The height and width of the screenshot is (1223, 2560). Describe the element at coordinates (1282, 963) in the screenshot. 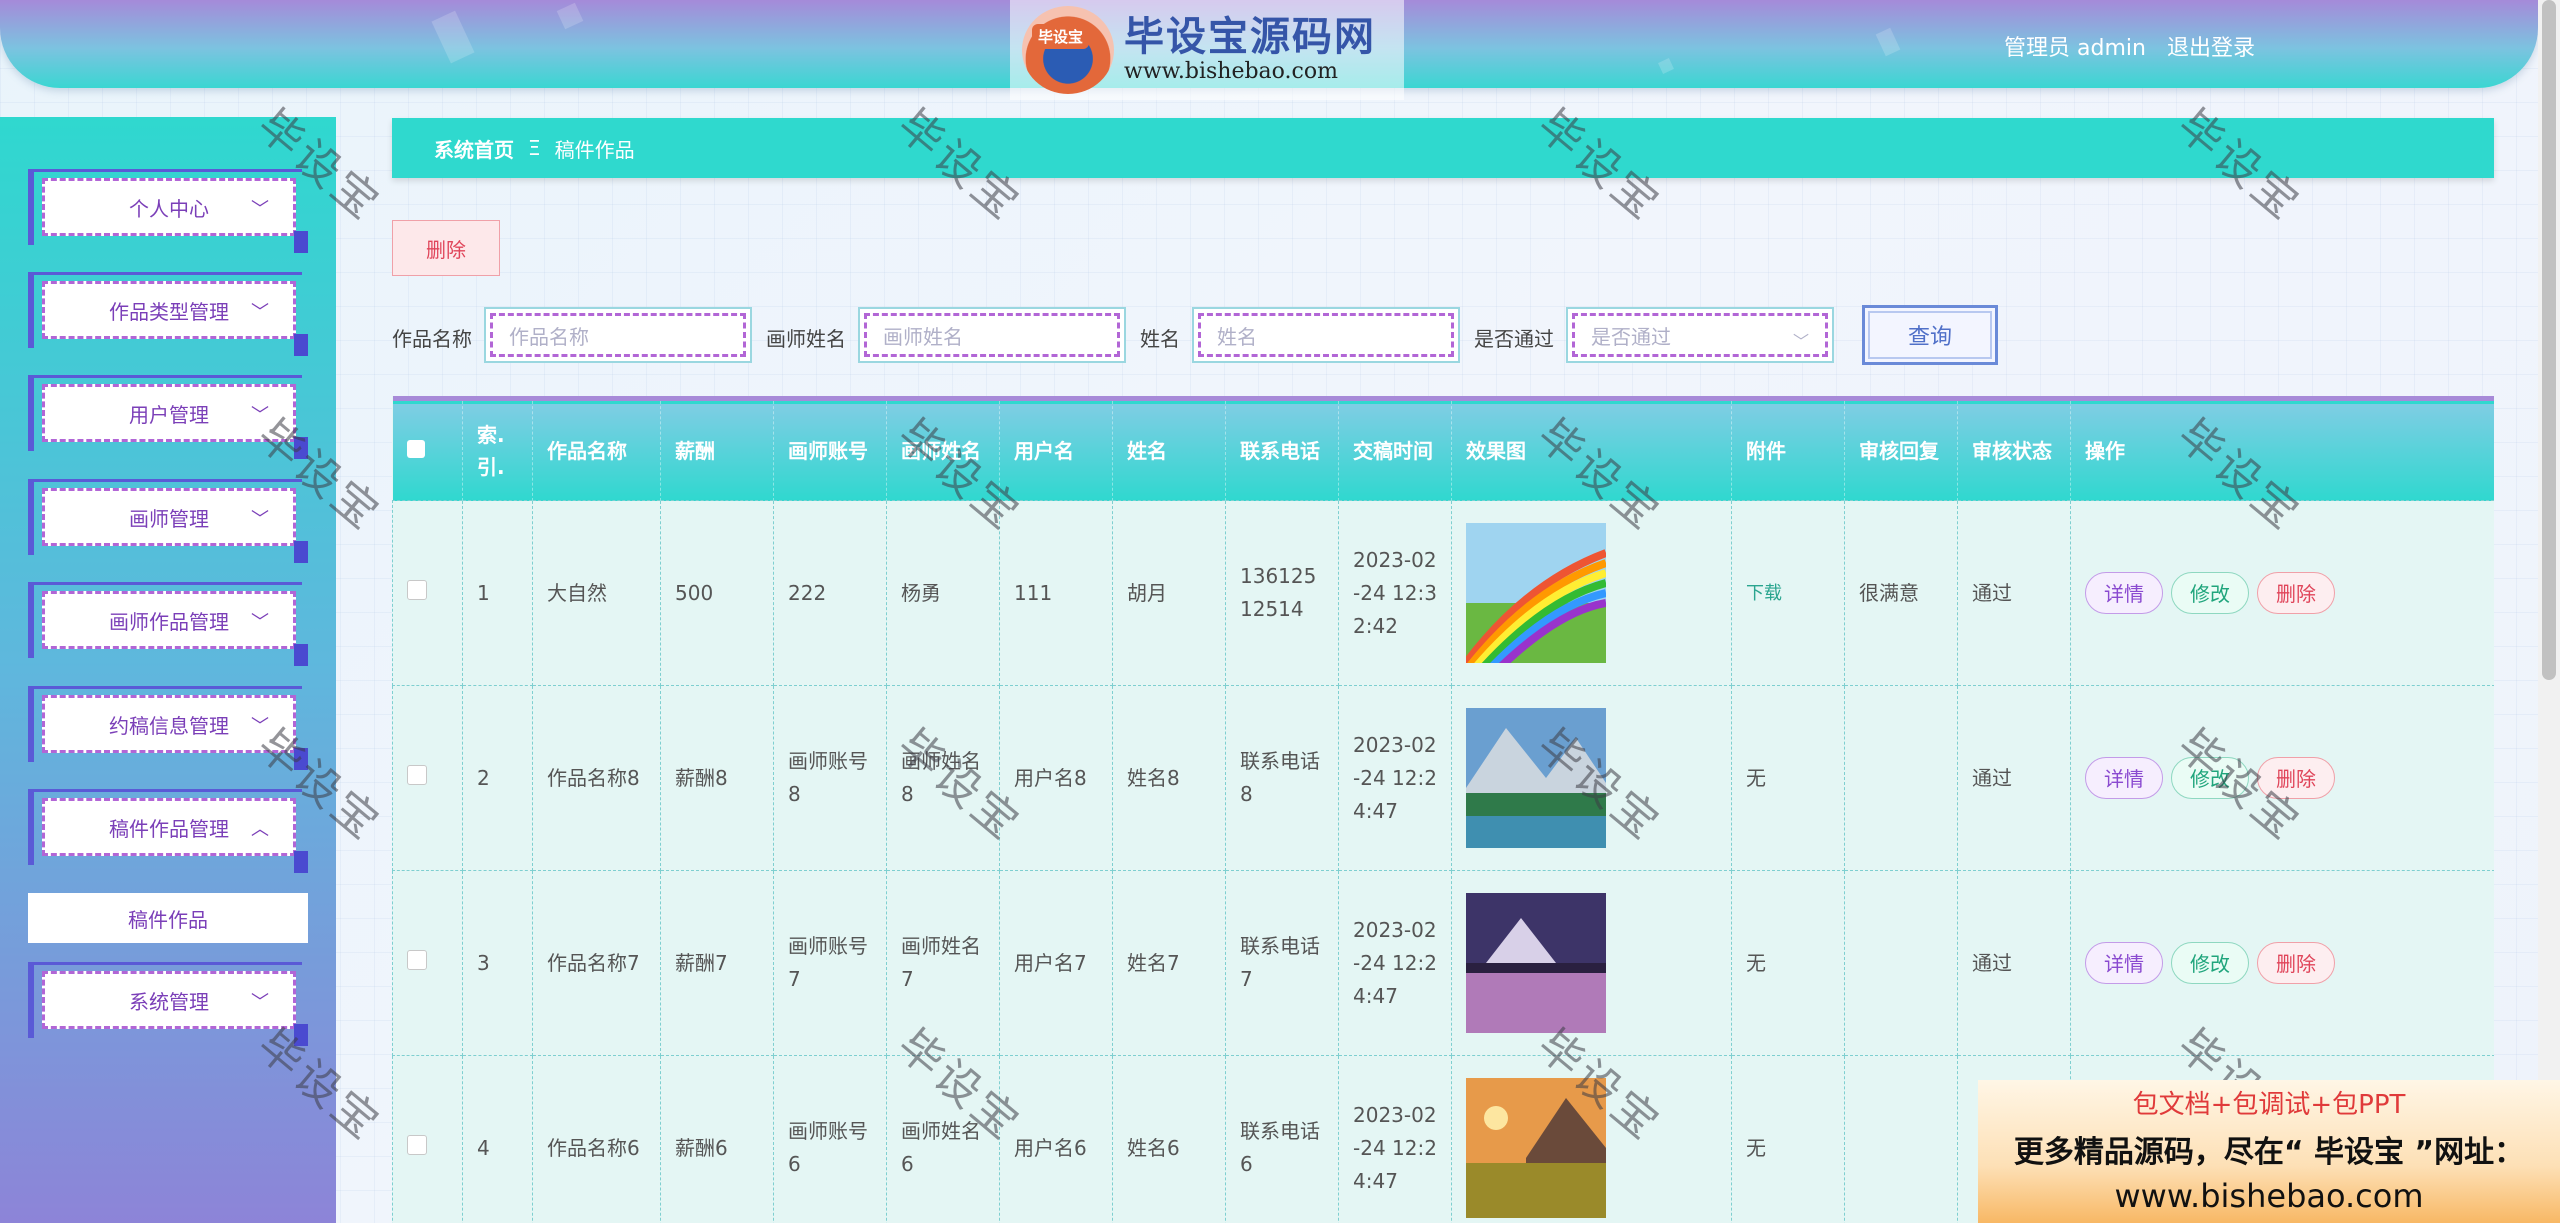

I see `cell-phone: 联系电话7` at that location.